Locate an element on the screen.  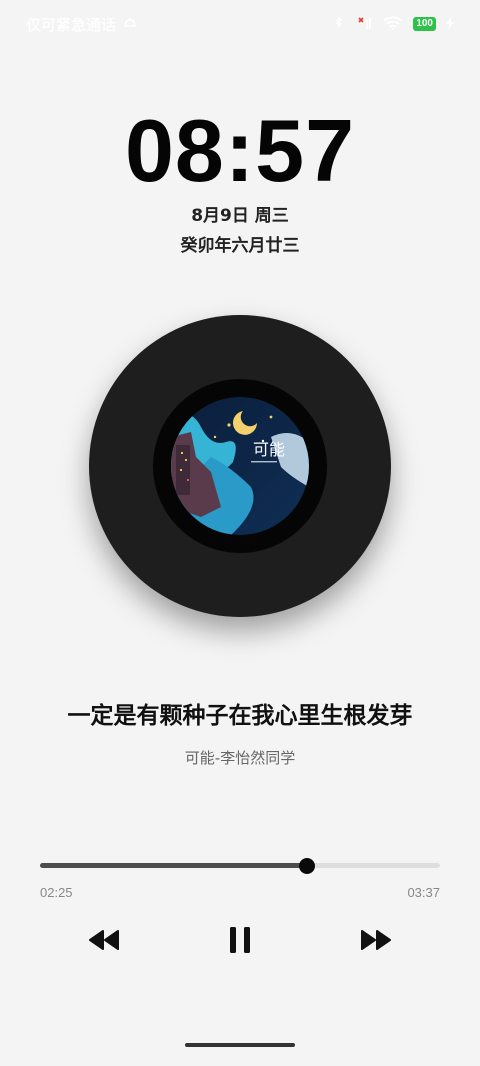
carrier-text: 仅可紧急通话 is located at coordinates (71, 24).